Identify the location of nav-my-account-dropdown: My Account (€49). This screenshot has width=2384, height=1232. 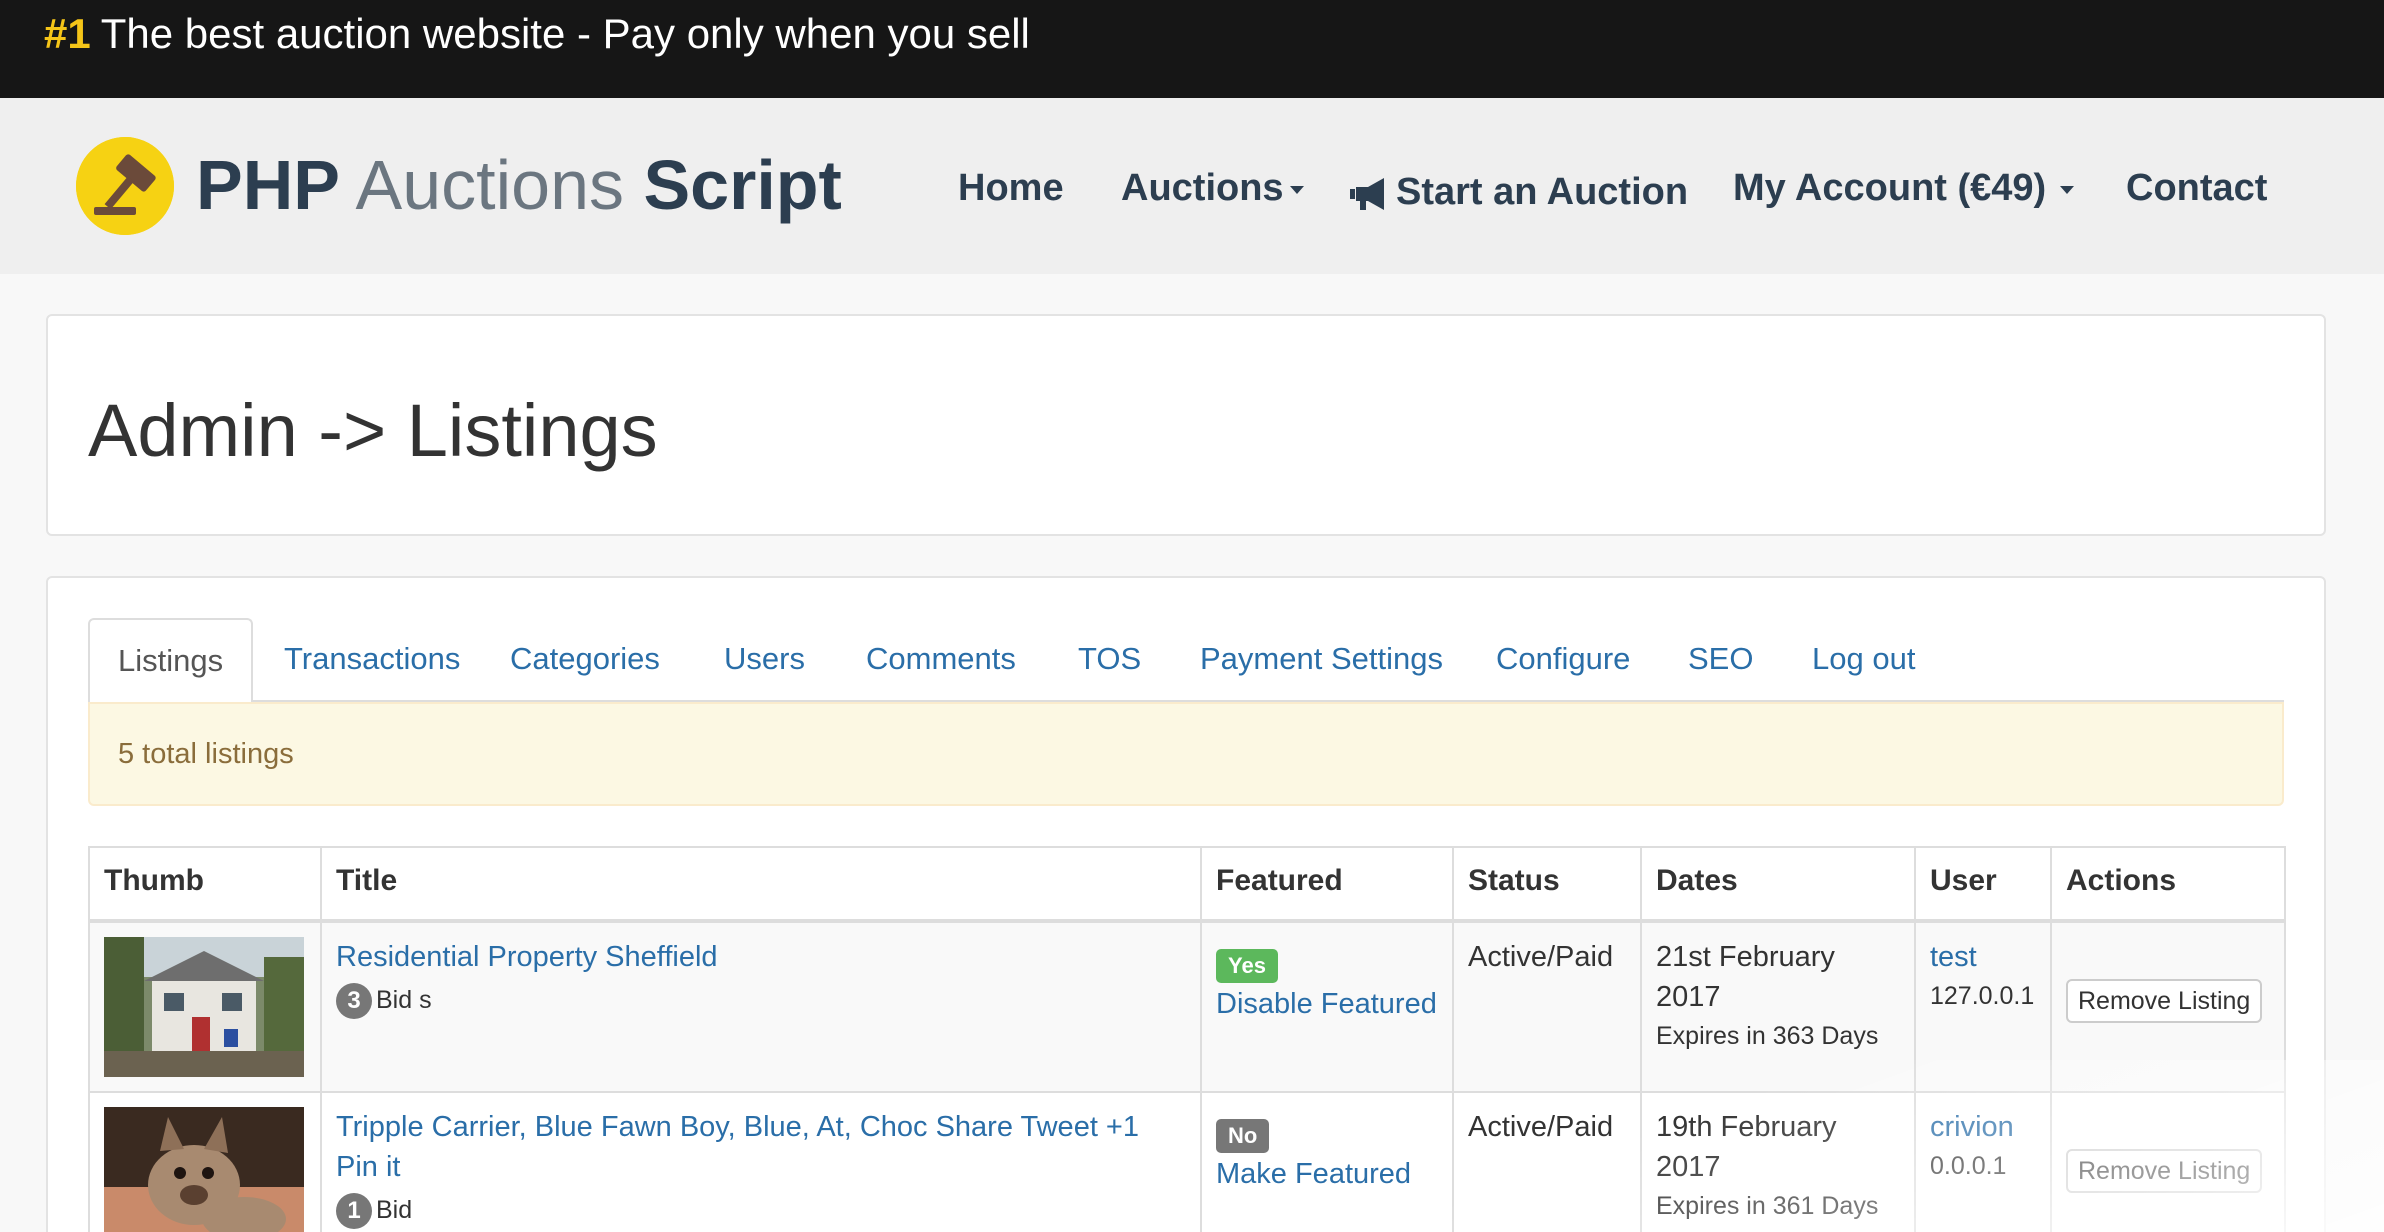
(1904, 188).